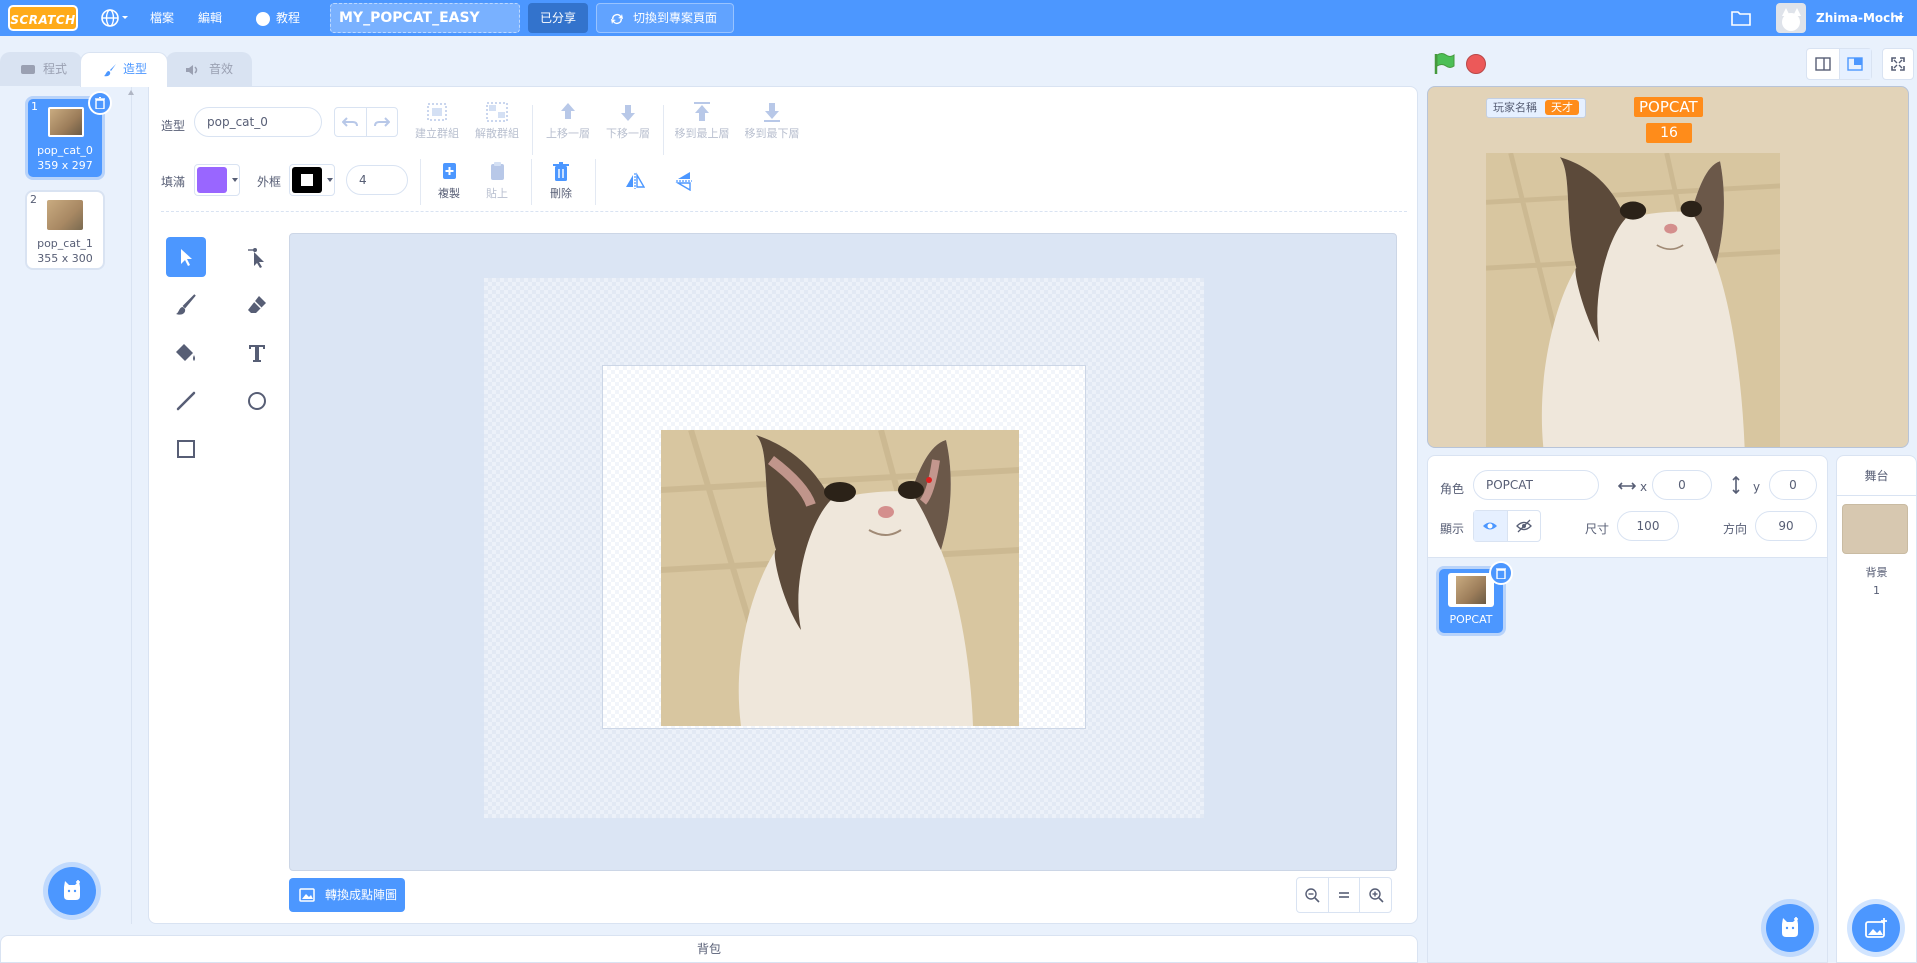  Describe the element at coordinates (351, 122) in the screenshot. I see `undo-button` at that location.